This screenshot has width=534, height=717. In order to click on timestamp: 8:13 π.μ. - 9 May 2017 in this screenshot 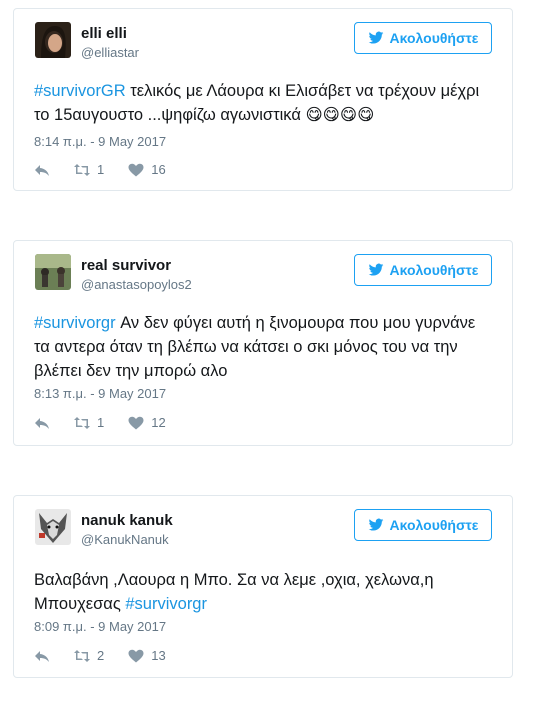, I will do `click(100, 393)`.